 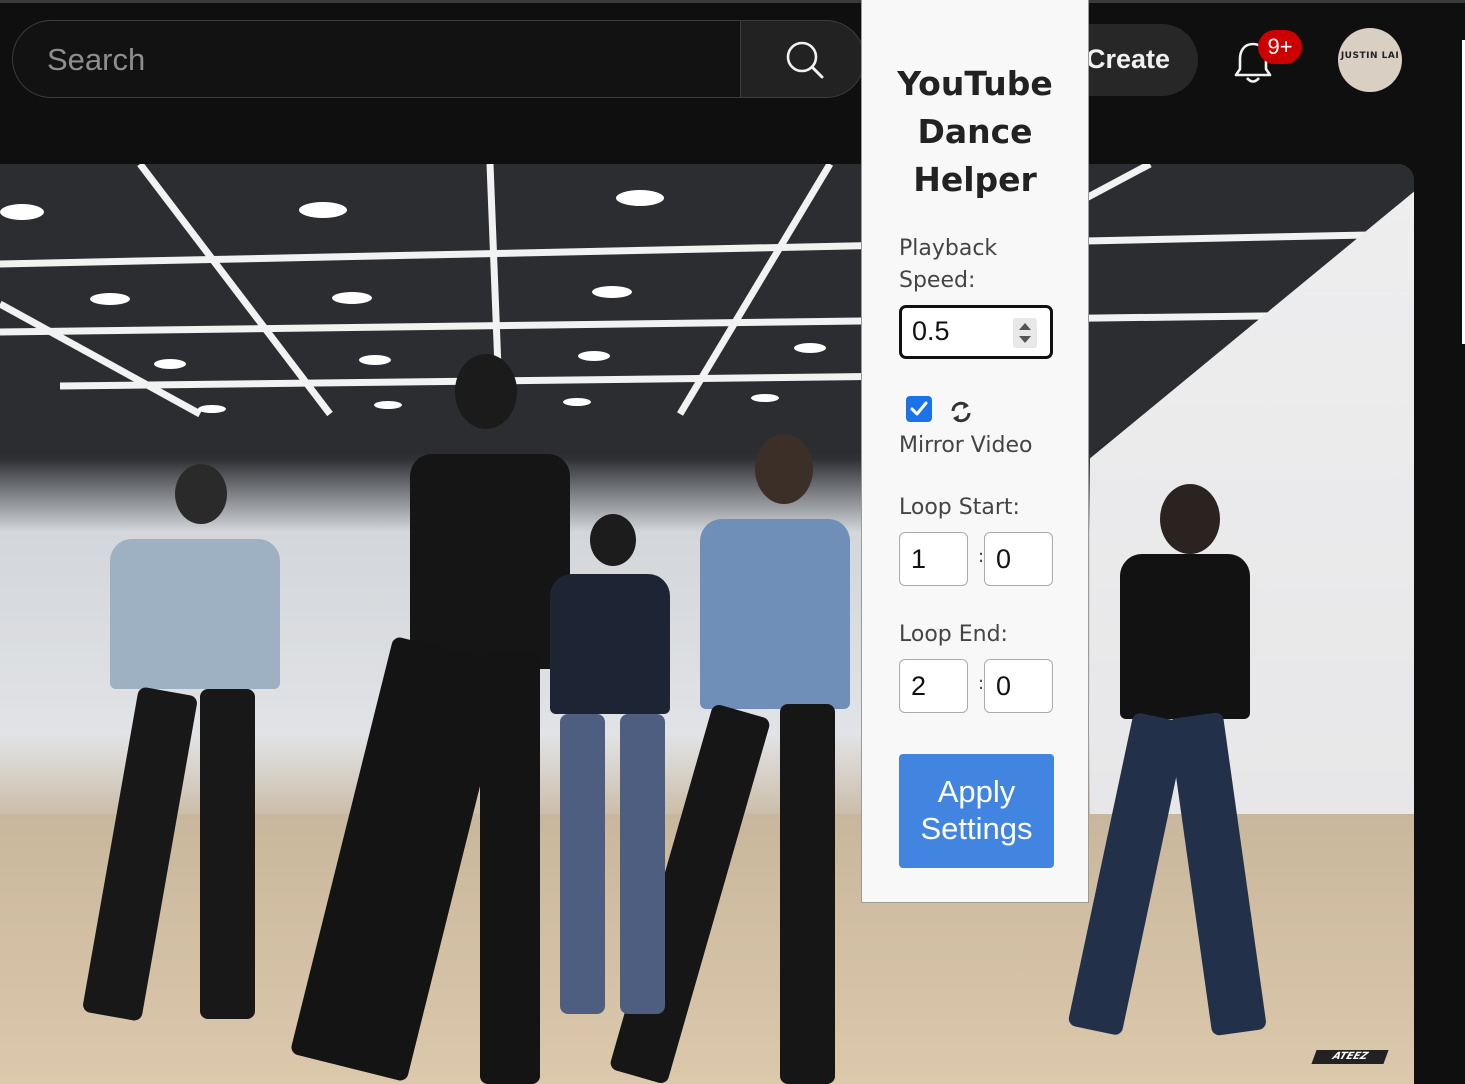 I want to click on playback-speed-label: Playback Speed:, so click(x=948, y=264).